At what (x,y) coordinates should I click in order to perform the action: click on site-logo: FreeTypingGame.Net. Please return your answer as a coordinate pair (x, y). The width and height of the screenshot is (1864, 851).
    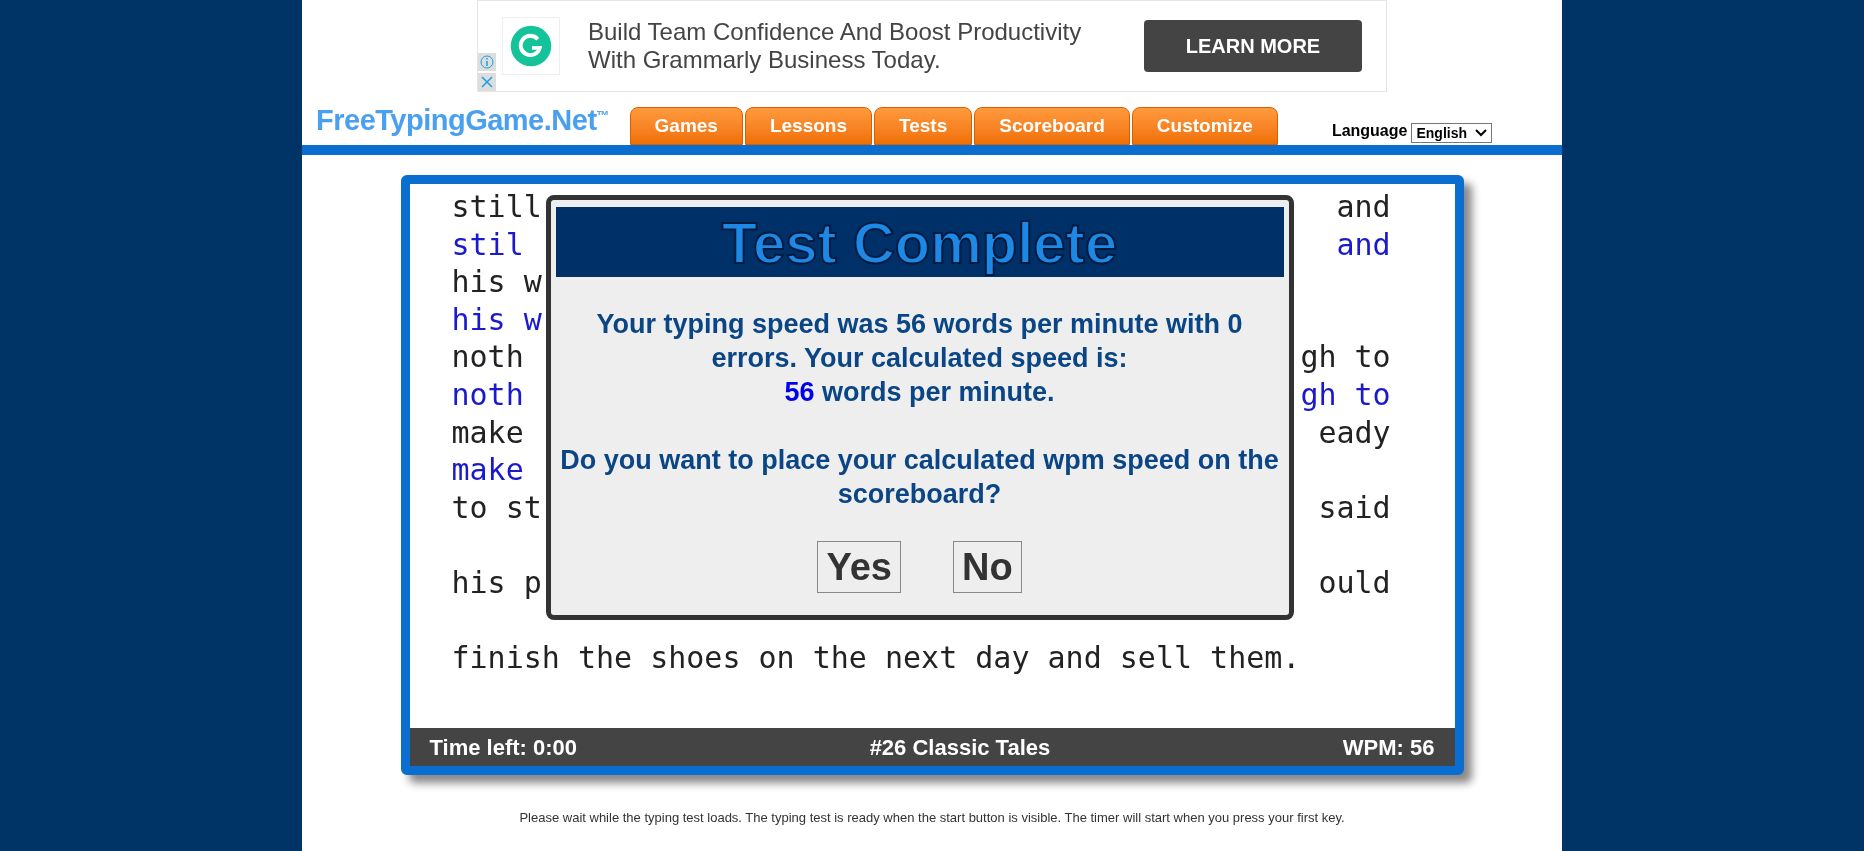
    Looking at the image, I should click on (456, 120).